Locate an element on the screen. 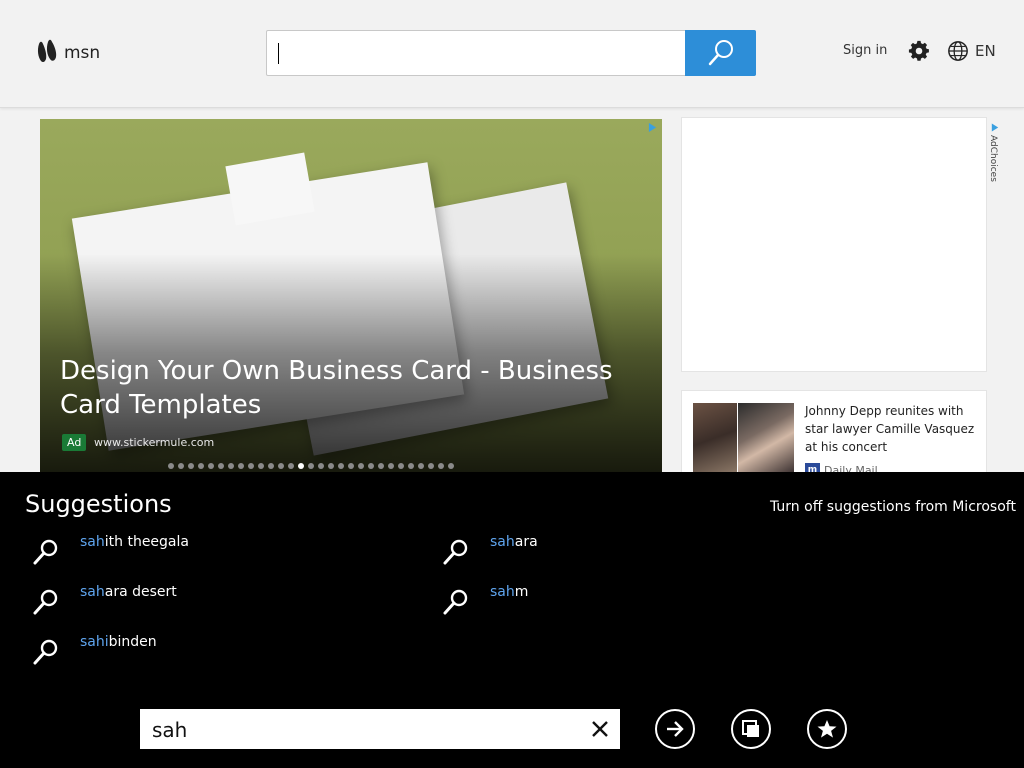 Image resolution: width=1024 pixels, height=768 pixels. msn-header: msn Sign in EN is located at coordinates (512, 54).